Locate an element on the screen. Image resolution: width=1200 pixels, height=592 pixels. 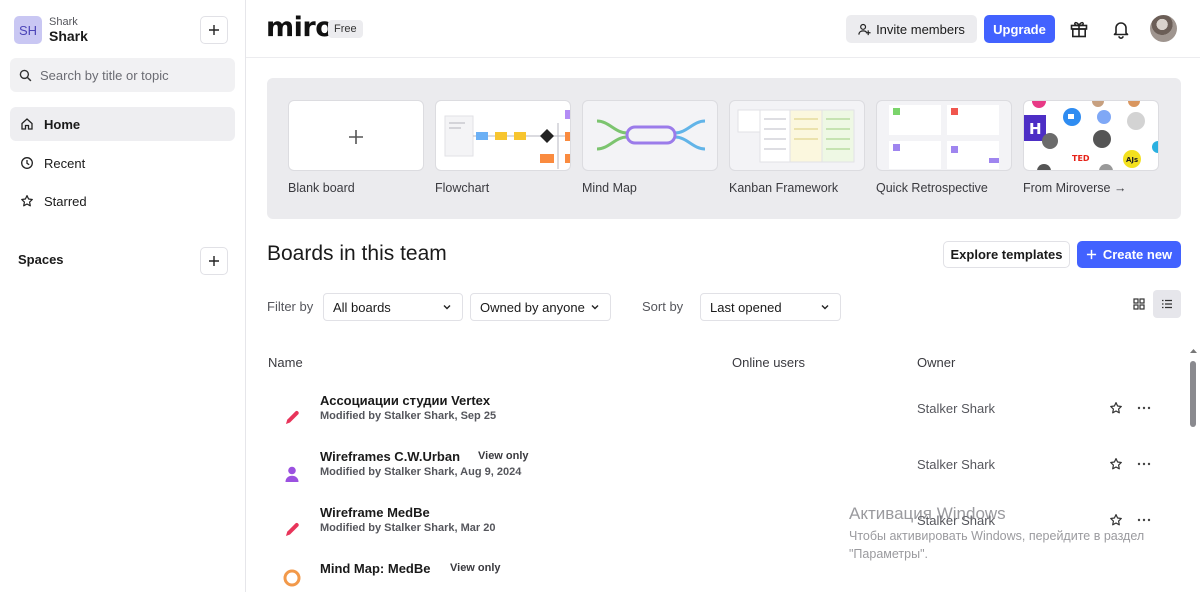
board-title: Ассоциации студии Vertex is located at coordinates (405, 400).